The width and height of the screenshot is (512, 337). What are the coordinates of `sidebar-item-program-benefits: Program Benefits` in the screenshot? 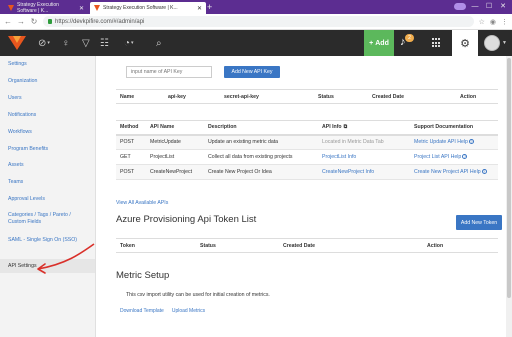 It's located at (50, 149).